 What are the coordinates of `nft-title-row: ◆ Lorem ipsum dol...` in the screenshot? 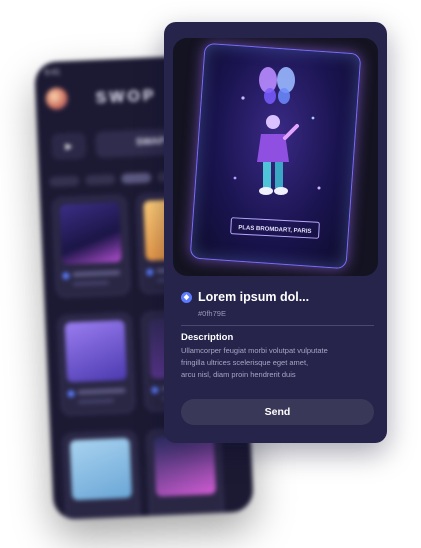 It's located at (245, 297).